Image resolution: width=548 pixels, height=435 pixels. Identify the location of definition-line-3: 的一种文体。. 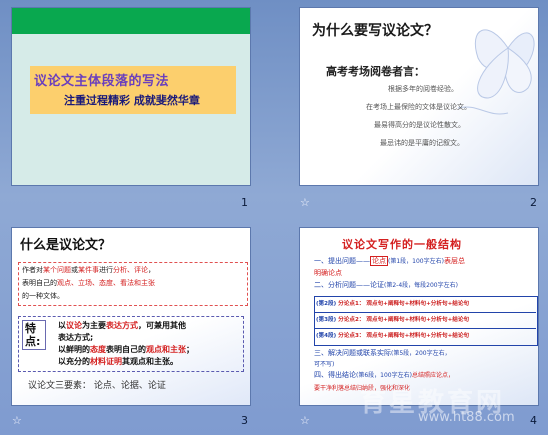
(43, 296).